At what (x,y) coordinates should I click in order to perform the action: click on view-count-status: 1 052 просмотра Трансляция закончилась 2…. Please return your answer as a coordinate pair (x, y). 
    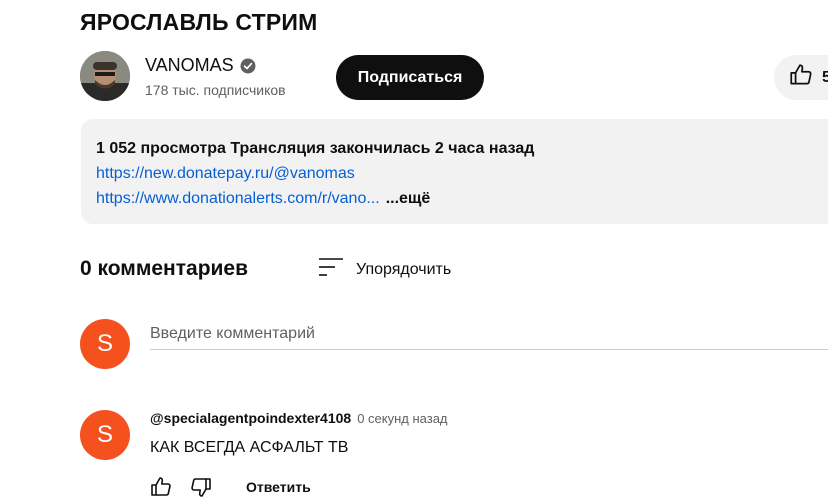
    Looking at the image, I should click on (315, 148).